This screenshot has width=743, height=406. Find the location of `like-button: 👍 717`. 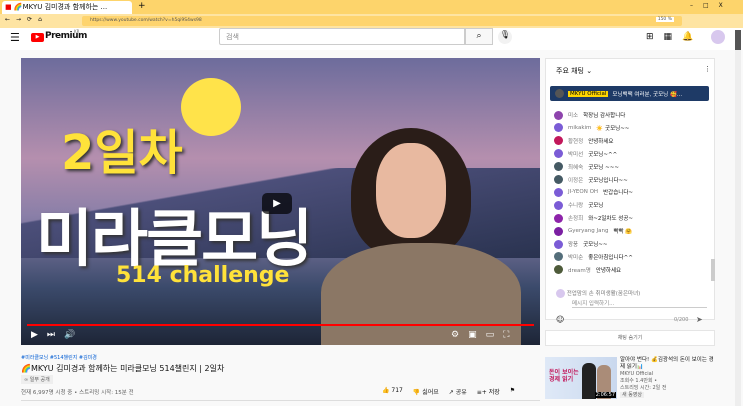

like-button: 👍 717 is located at coordinates (392, 391).